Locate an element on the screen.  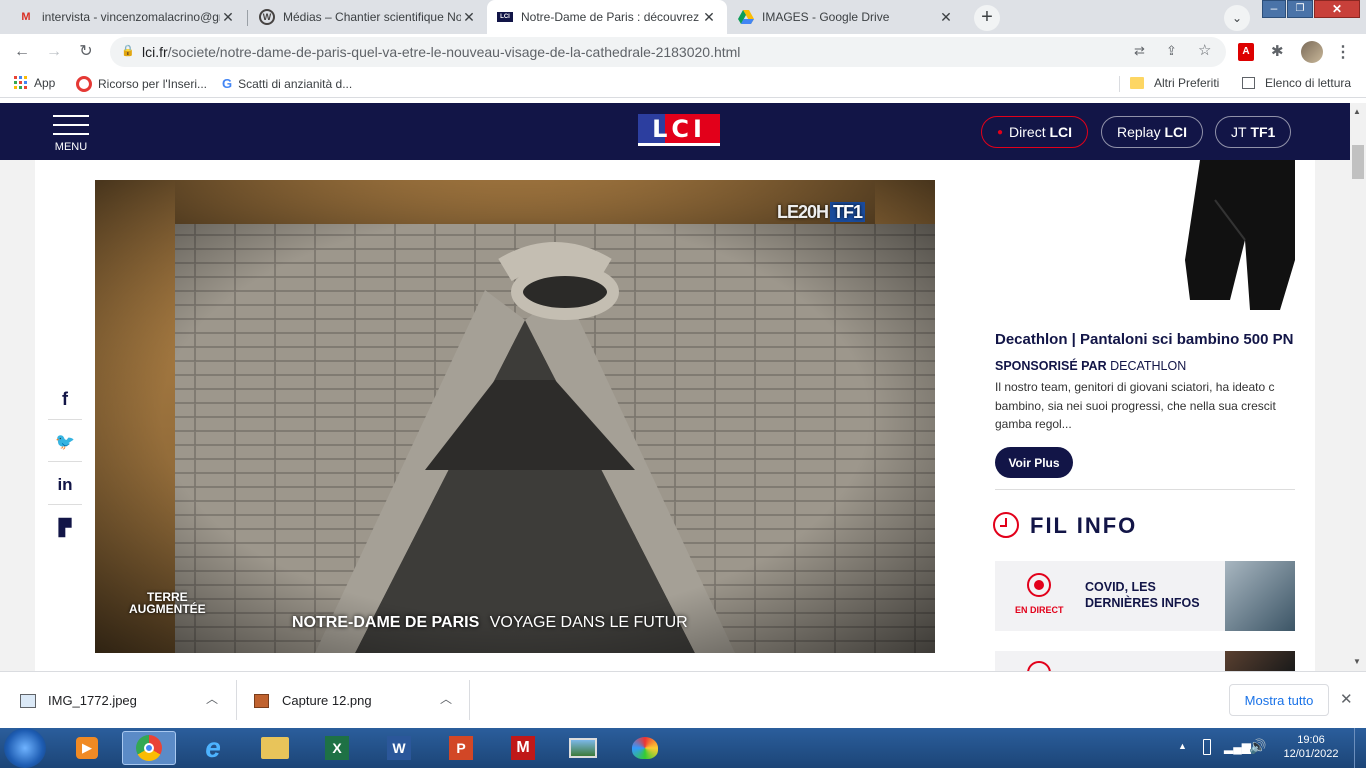
battery-icon is located at coordinates (1207, 747).